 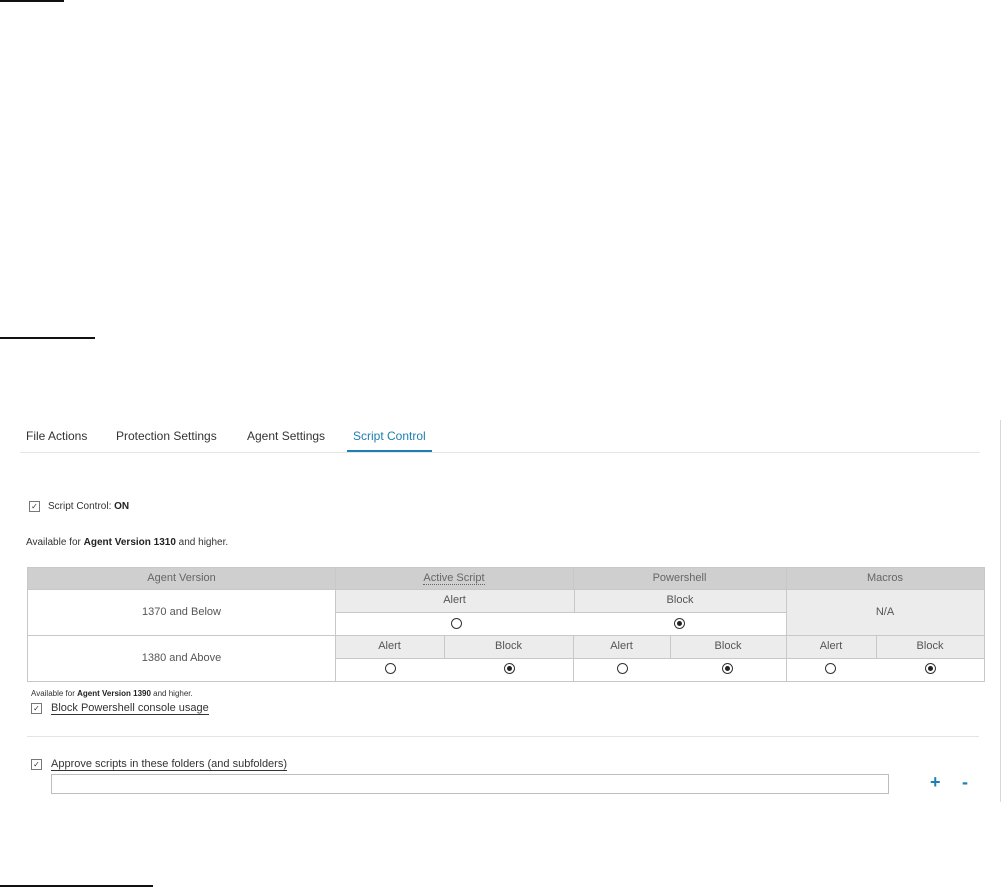 What do you see at coordinates (389, 436) in the screenshot?
I see `tab-script-control: Script Control` at bounding box center [389, 436].